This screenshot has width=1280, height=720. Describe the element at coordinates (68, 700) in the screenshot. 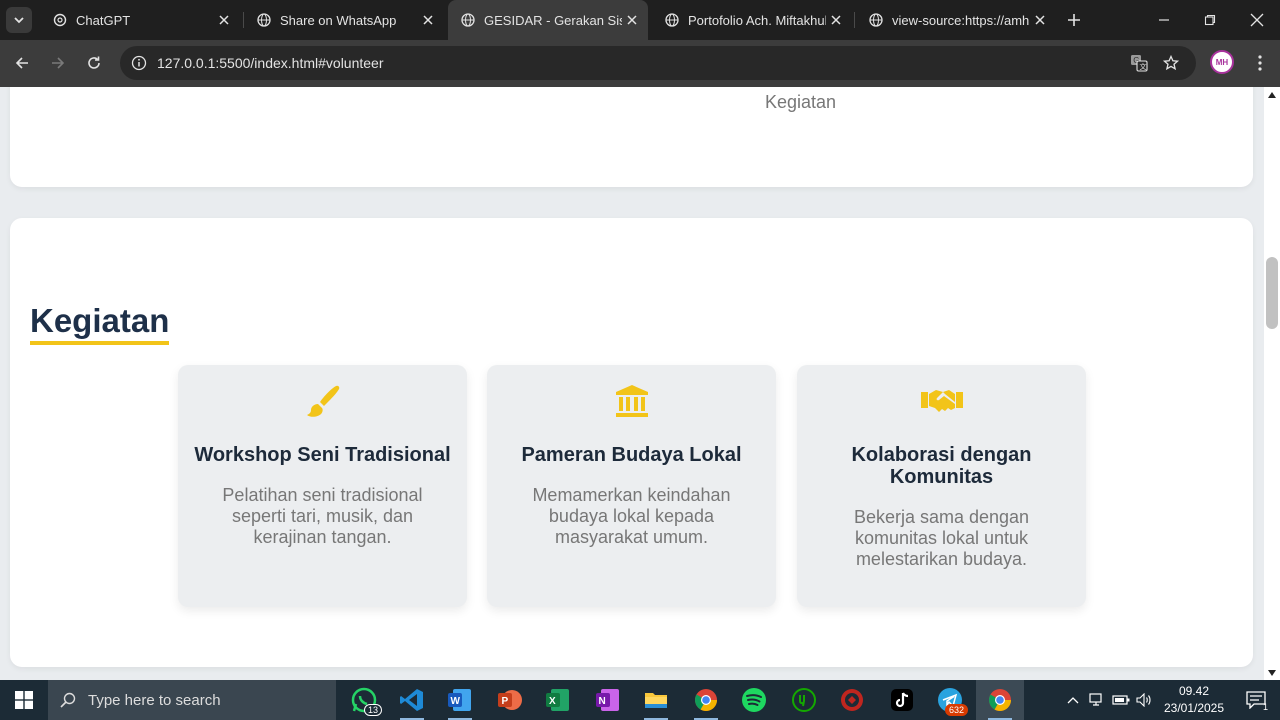

I see `search-icon` at that location.